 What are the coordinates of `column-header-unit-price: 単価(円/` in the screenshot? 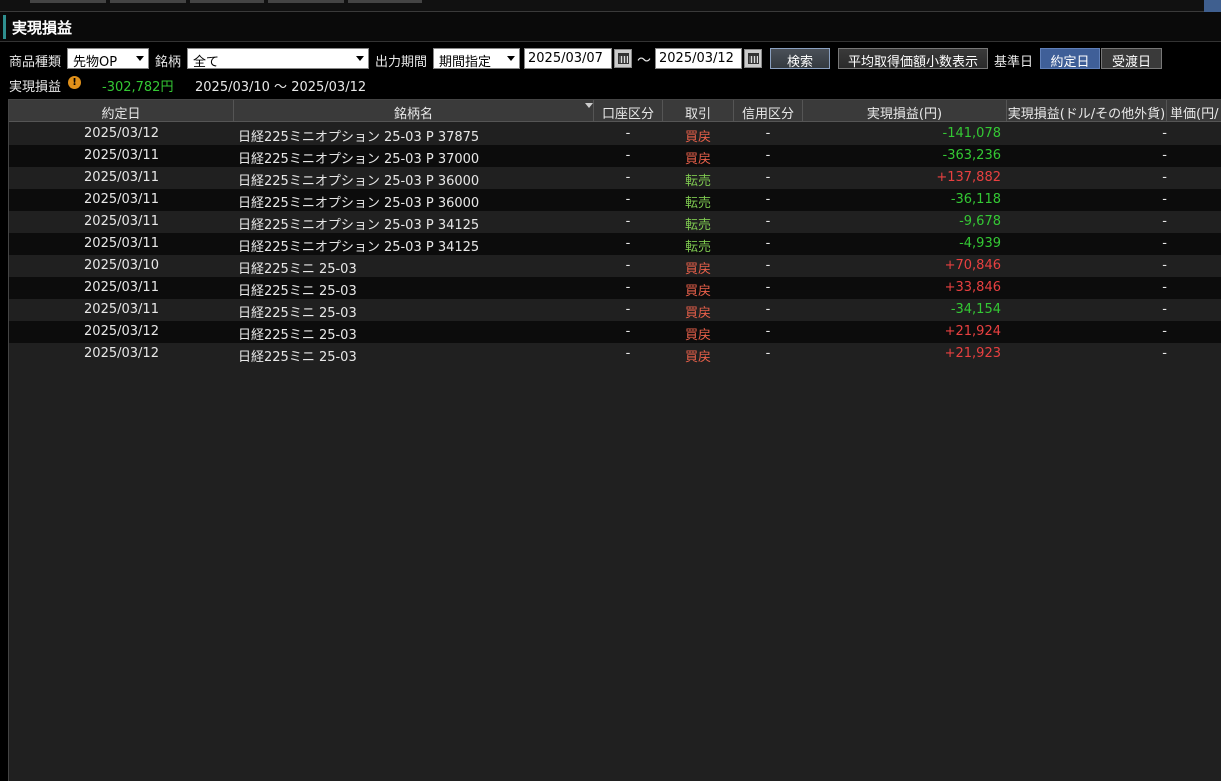 It's located at (1194, 111).